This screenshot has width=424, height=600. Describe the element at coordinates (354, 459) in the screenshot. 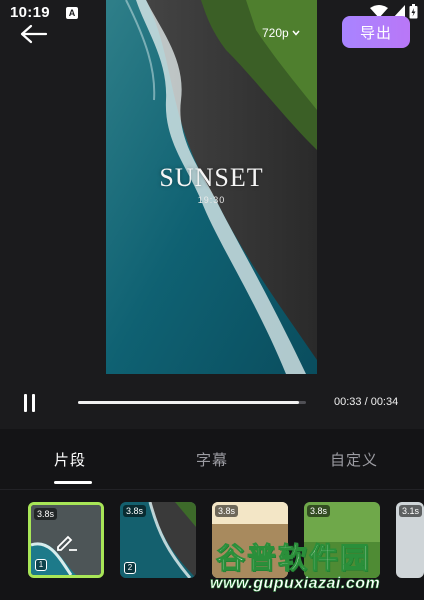

I see `tab-custom: 自定义` at that location.